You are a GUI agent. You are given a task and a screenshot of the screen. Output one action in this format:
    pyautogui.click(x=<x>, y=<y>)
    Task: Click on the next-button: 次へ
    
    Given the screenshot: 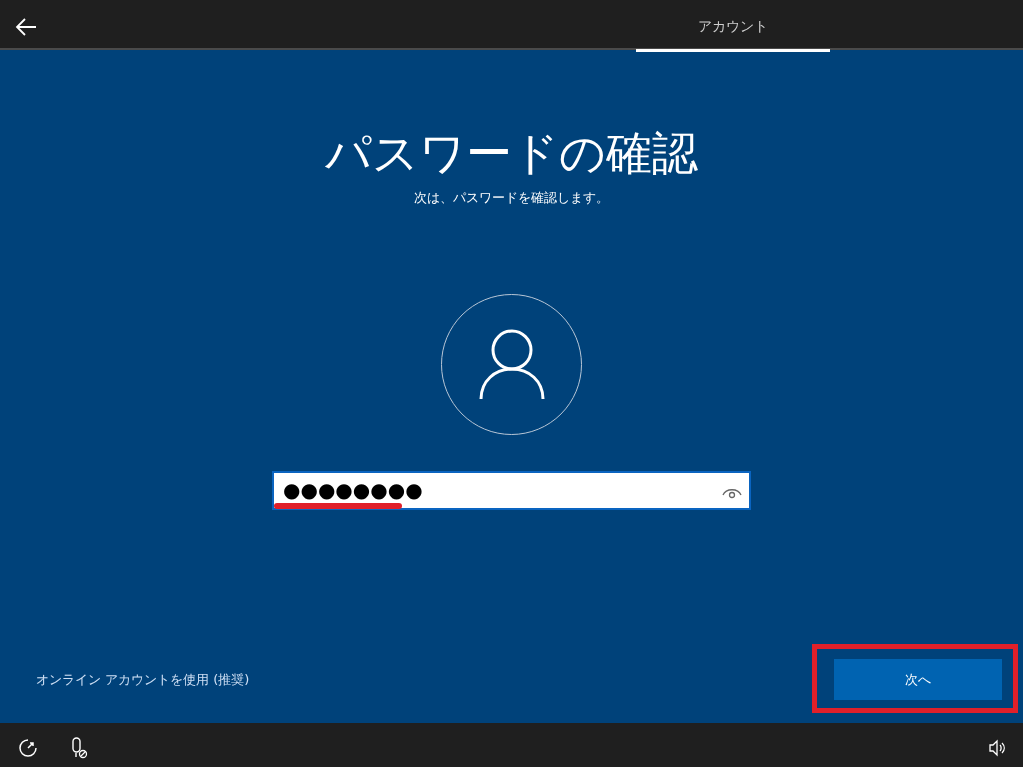 What is the action you would take?
    pyautogui.click(x=918, y=679)
    